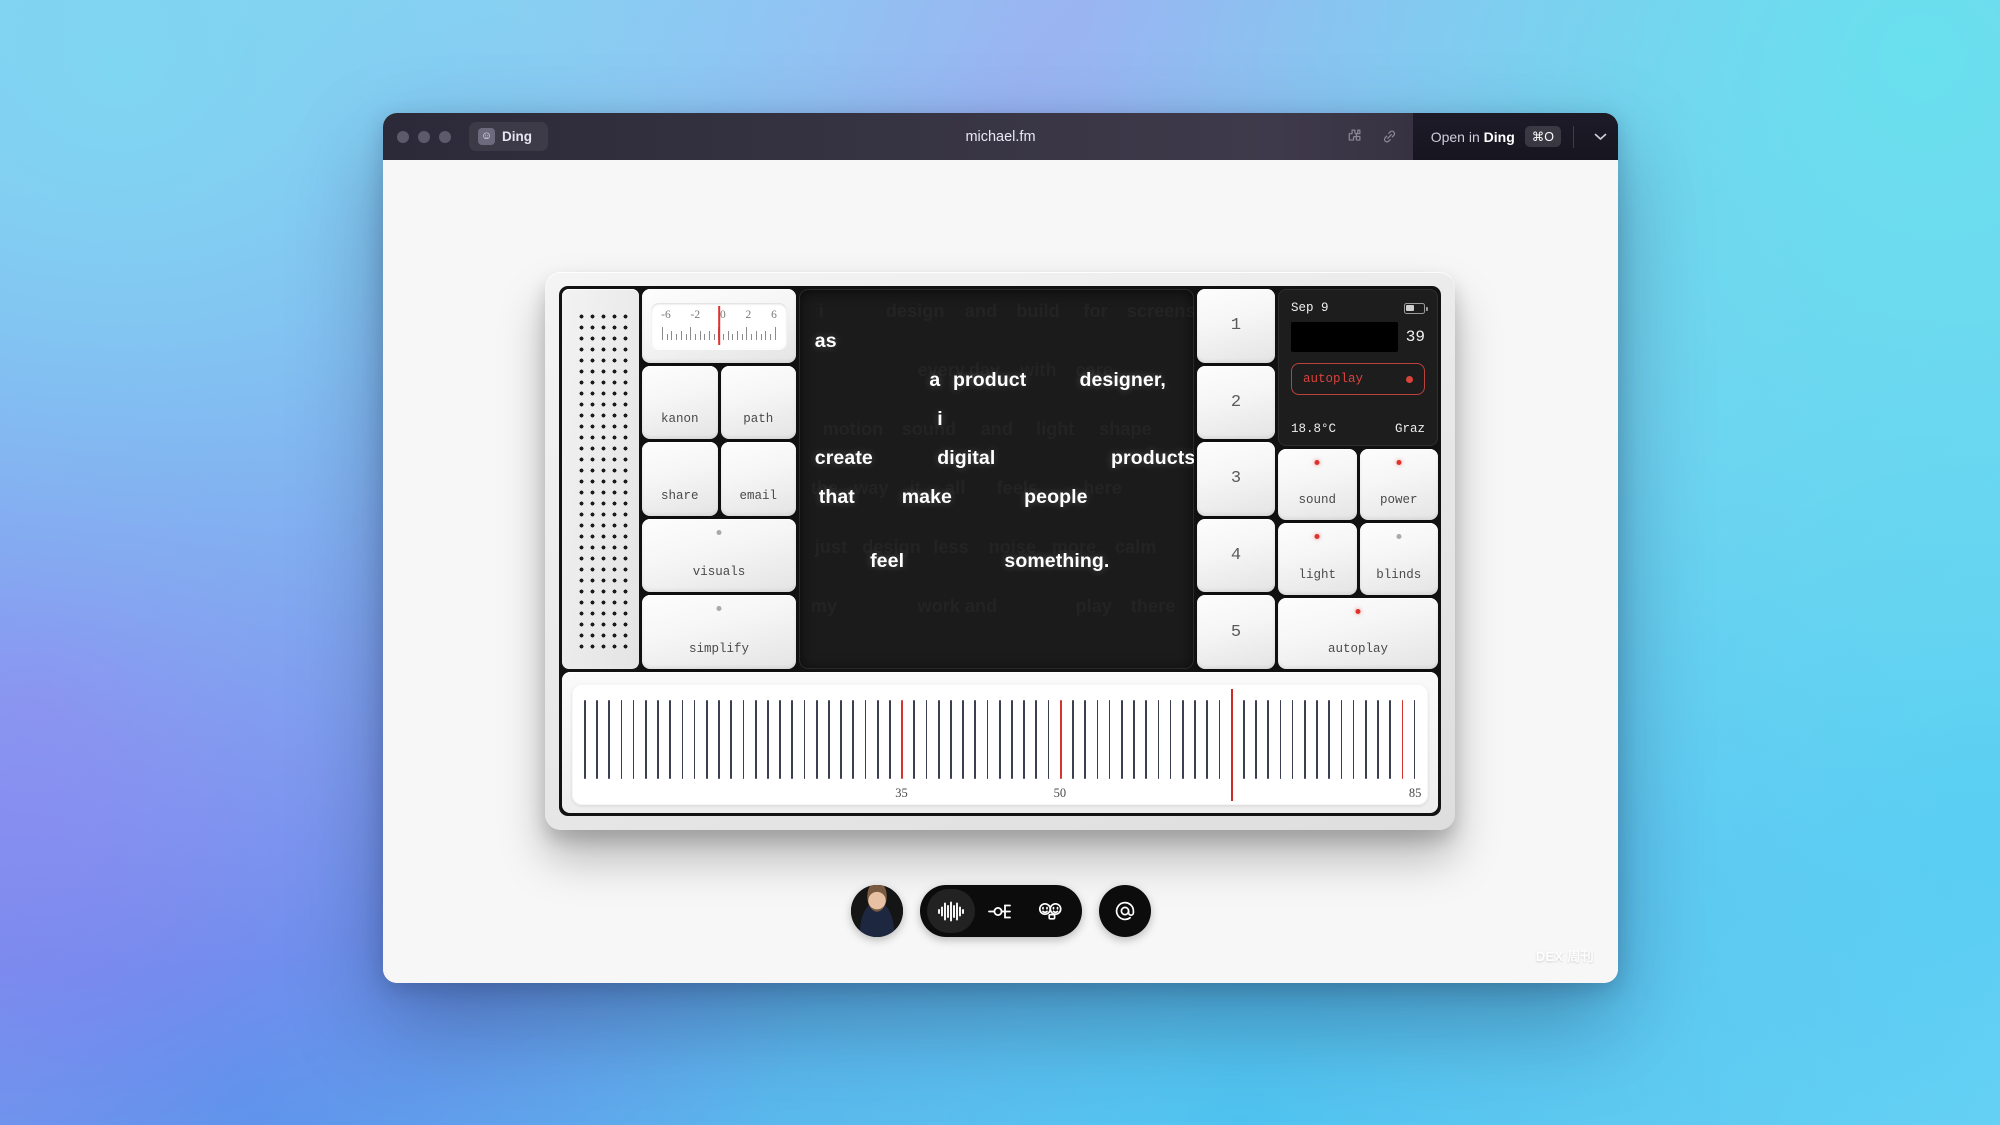 This screenshot has height=1125, width=2000. What do you see at coordinates (1038, 311) in the screenshot?
I see `display-bg-word: build` at bounding box center [1038, 311].